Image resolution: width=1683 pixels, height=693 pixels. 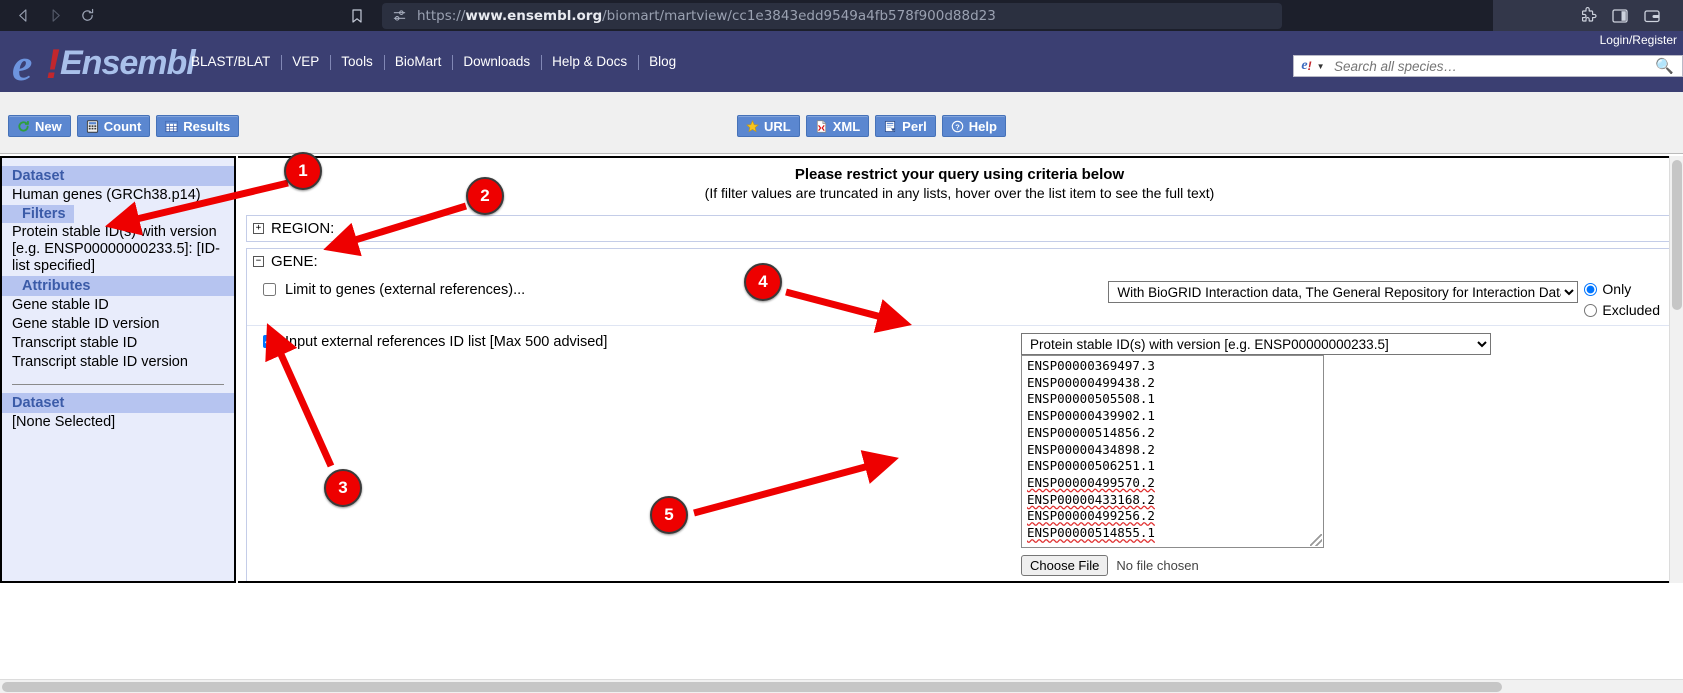 What do you see at coordinates (871, 126) in the screenshot?
I see `toolbar-right-group: URL XML Perl ? Help` at bounding box center [871, 126].